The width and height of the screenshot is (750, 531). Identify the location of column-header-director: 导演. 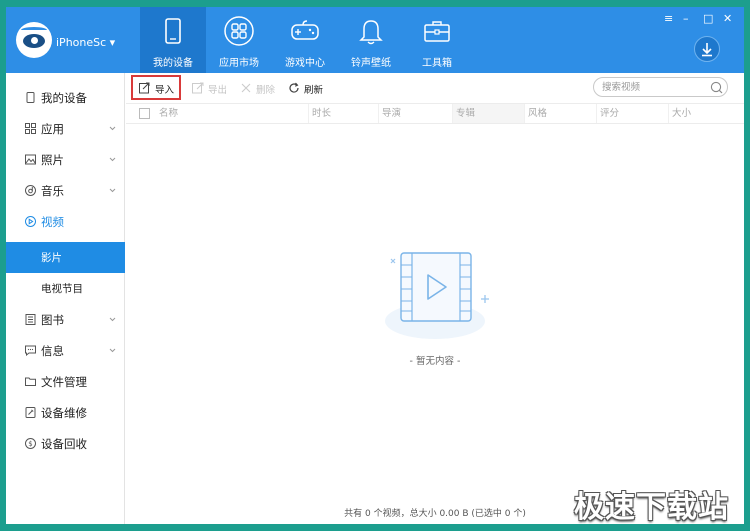
(415, 113).